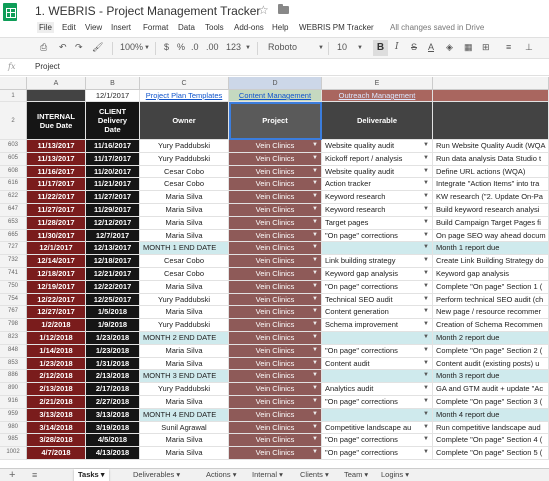  I want to click on cell-task: GA and GTM audit + update "Ac, so click(491, 389).